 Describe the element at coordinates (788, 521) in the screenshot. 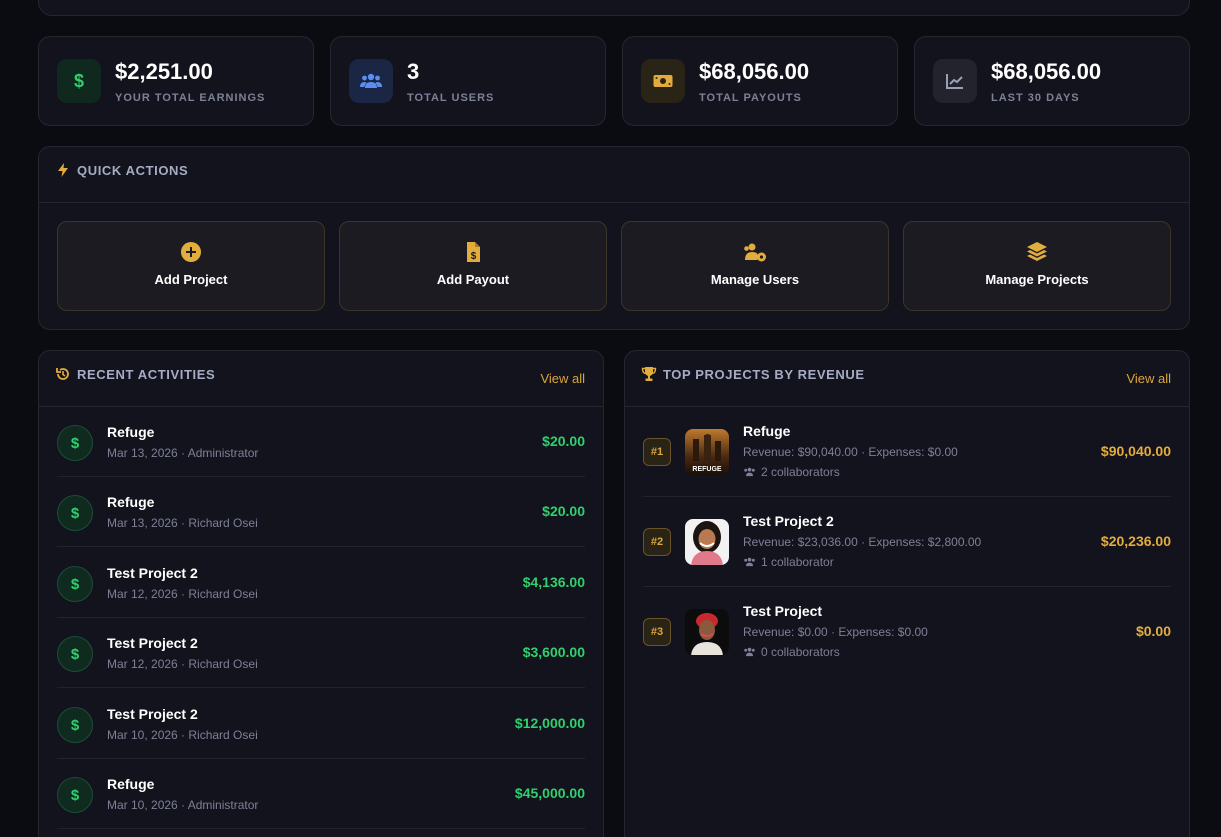

I see `project-name: Test Project 2` at that location.